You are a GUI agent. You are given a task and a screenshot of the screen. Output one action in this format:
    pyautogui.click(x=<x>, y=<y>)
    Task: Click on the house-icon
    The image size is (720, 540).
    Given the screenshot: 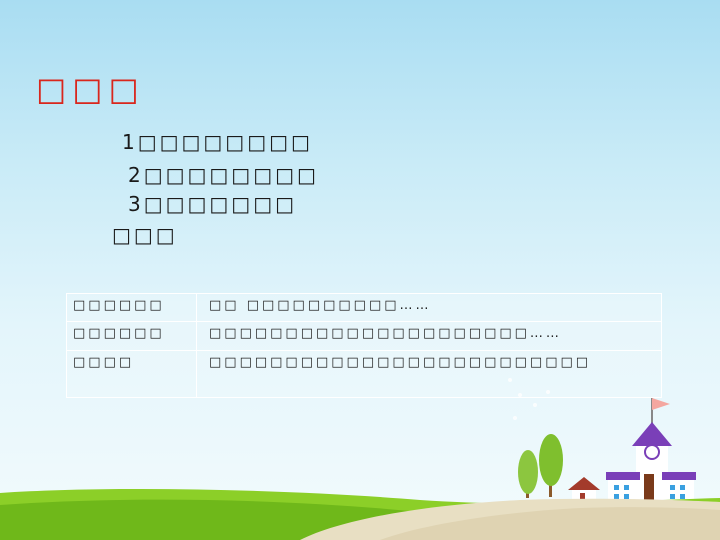 What is the action you would take?
    pyautogui.click(x=584, y=489)
    